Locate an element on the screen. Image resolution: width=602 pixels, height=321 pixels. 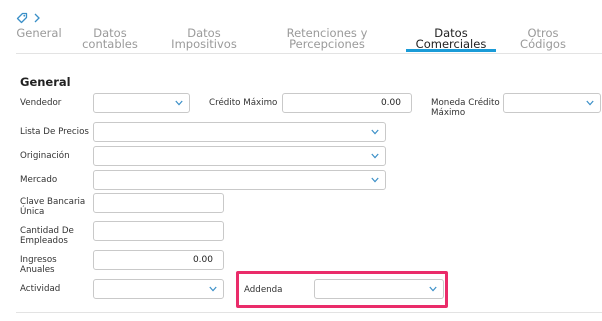
active-tab-indicator is located at coordinates (451, 50).